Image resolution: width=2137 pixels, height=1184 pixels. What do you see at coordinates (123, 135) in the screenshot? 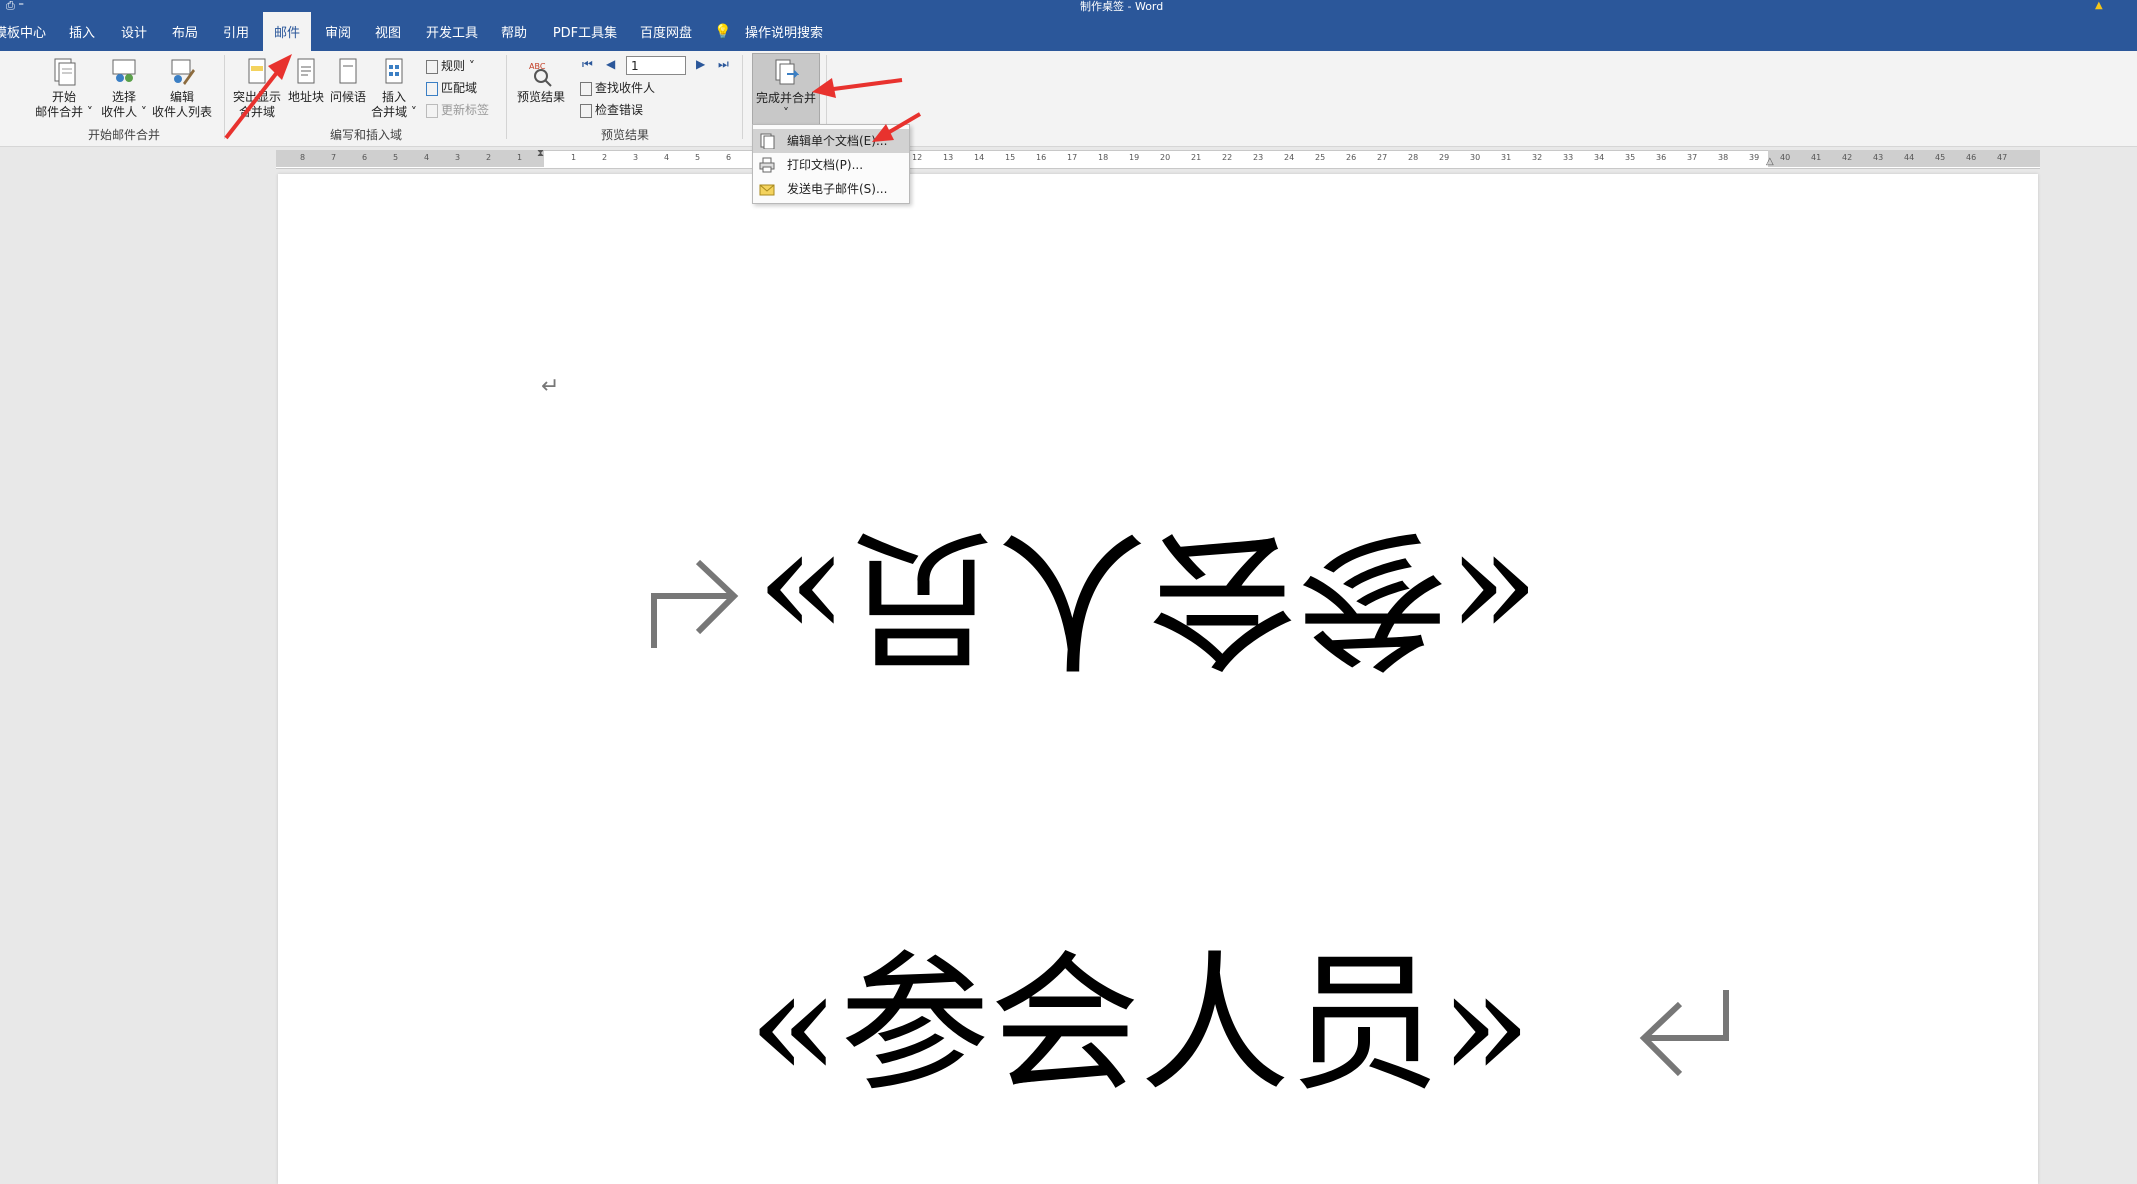
I see `group-label-start: 开始邮件合并` at bounding box center [123, 135].